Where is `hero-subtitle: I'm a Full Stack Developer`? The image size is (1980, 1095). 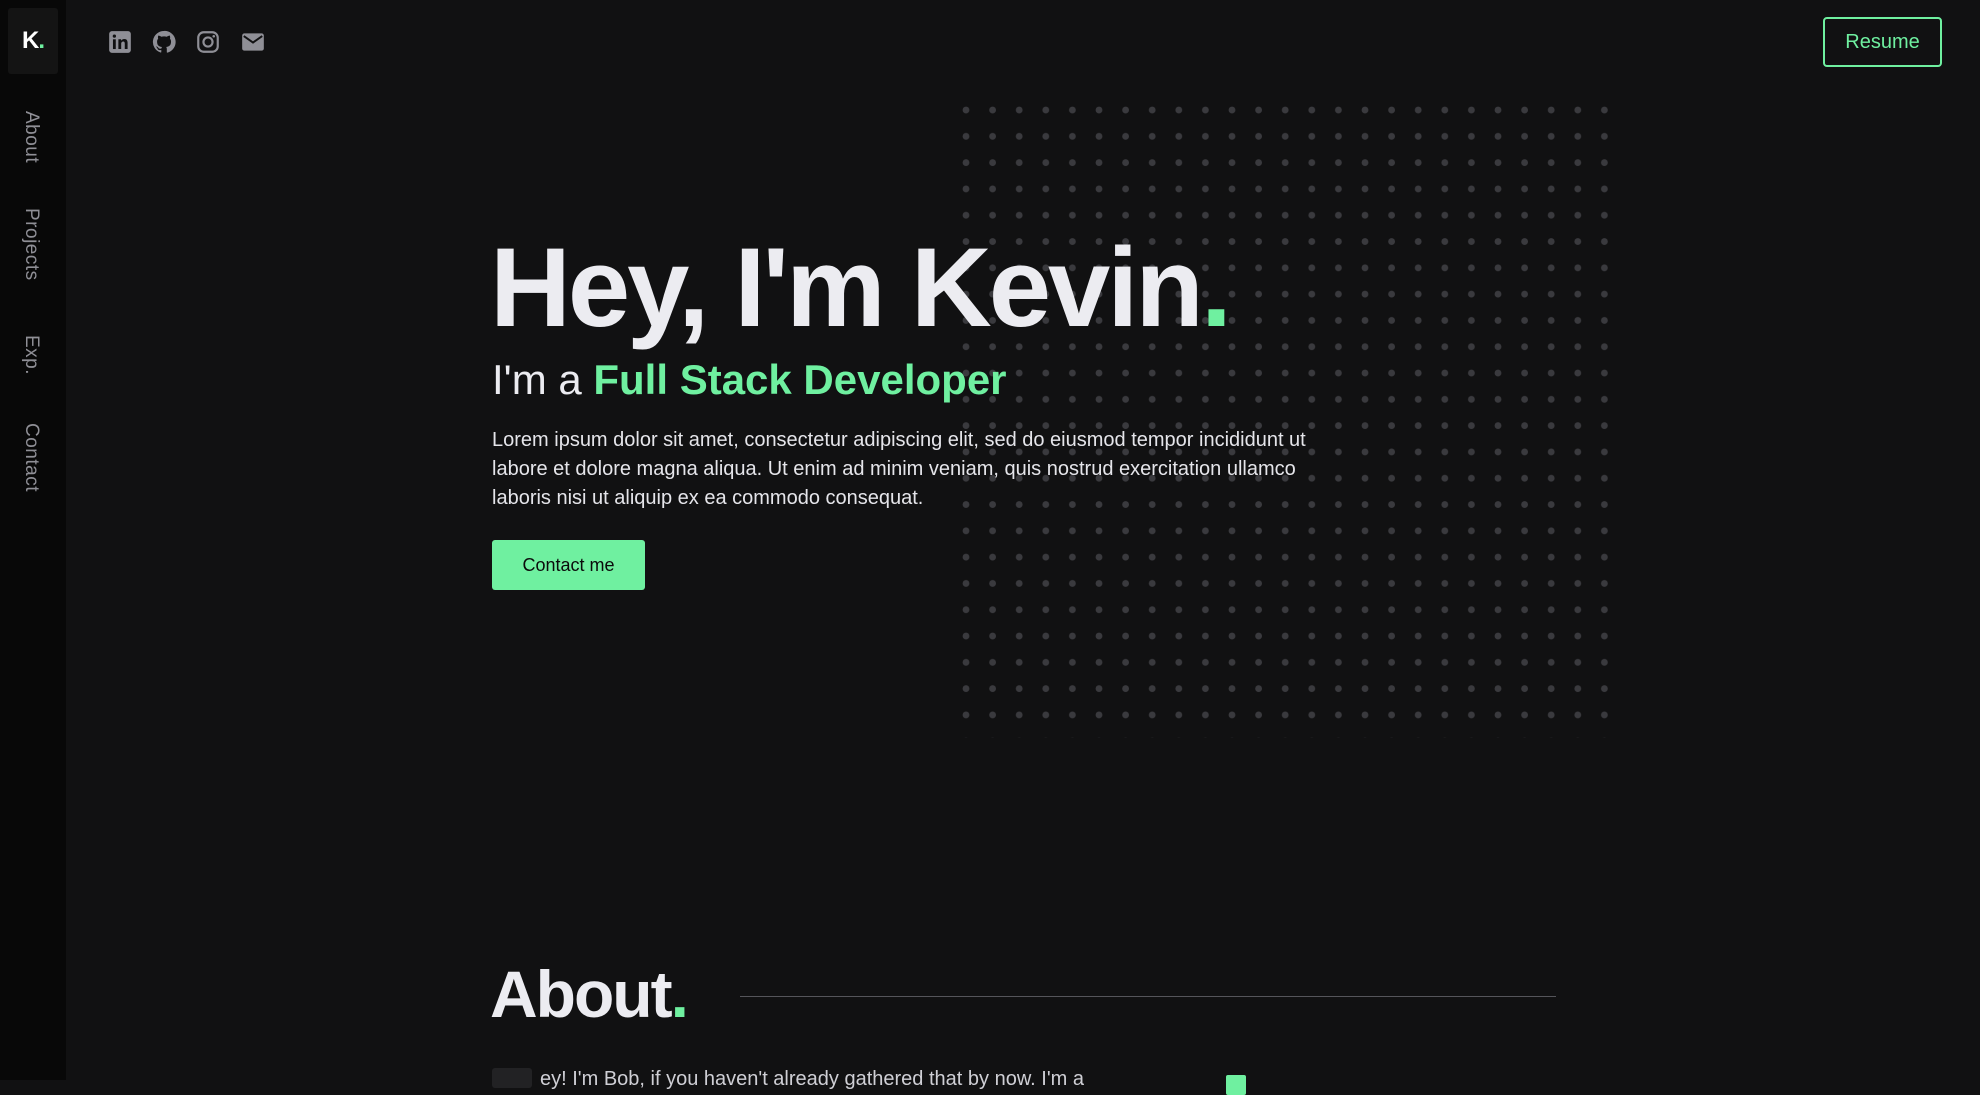
hero-subtitle: I'm a Full Stack Developer is located at coordinates (749, 379).